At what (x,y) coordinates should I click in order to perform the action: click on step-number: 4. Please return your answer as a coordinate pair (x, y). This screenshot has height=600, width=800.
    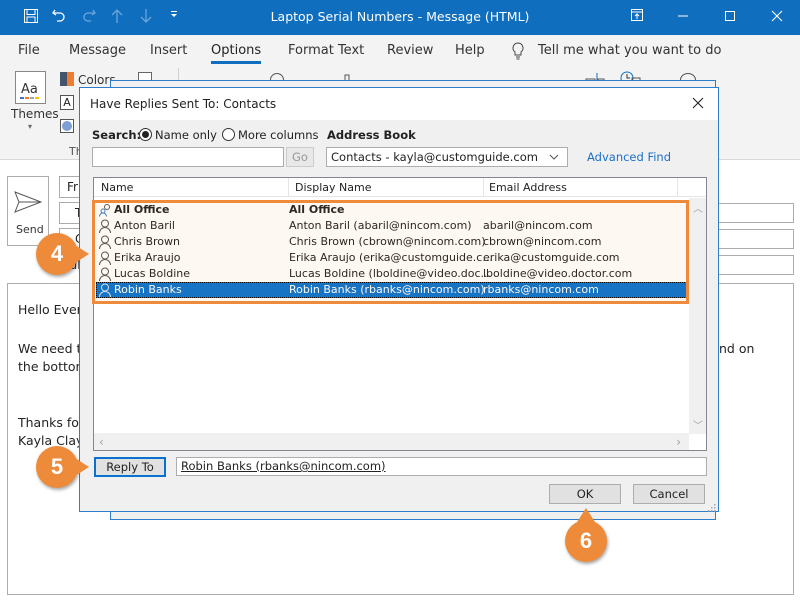
    Looking at the image, I should click on (57, 253).